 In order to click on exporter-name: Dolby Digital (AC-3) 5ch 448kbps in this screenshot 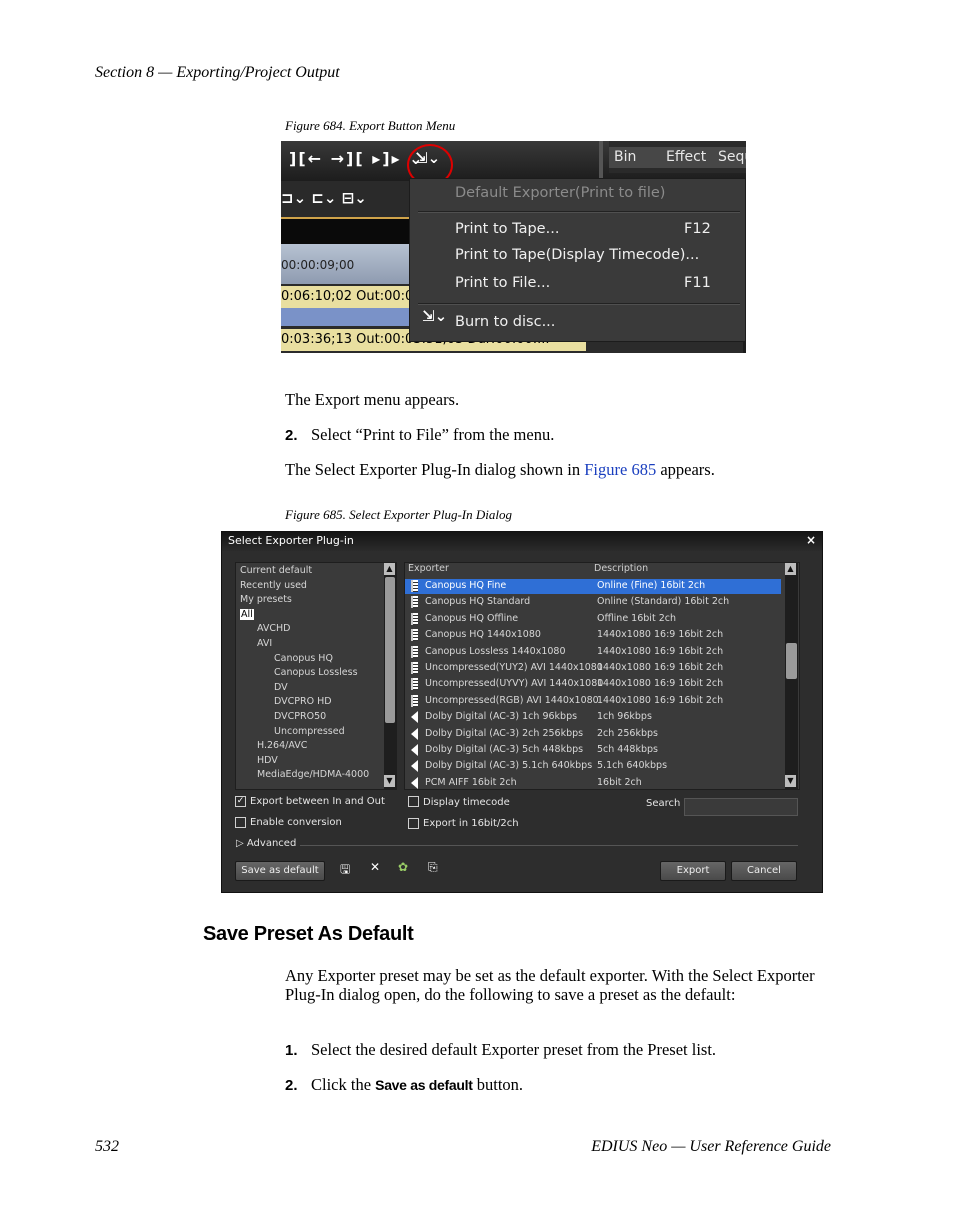, I will do `click(504, 749)`.